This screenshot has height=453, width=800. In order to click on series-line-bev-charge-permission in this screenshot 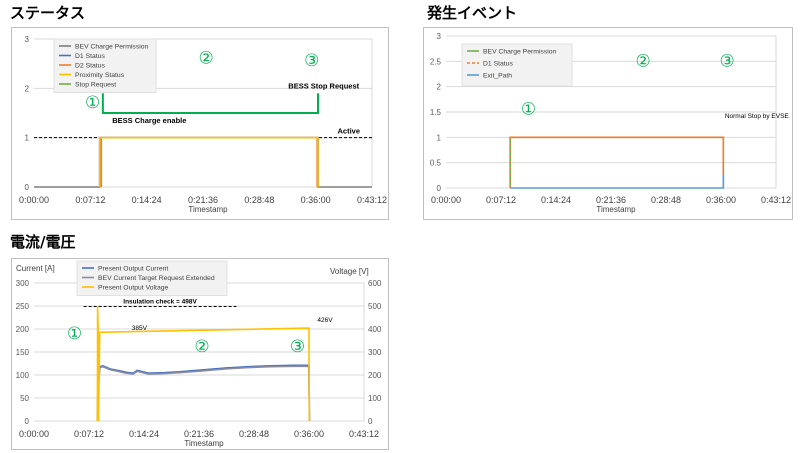, I will do `click(203, 162)`.